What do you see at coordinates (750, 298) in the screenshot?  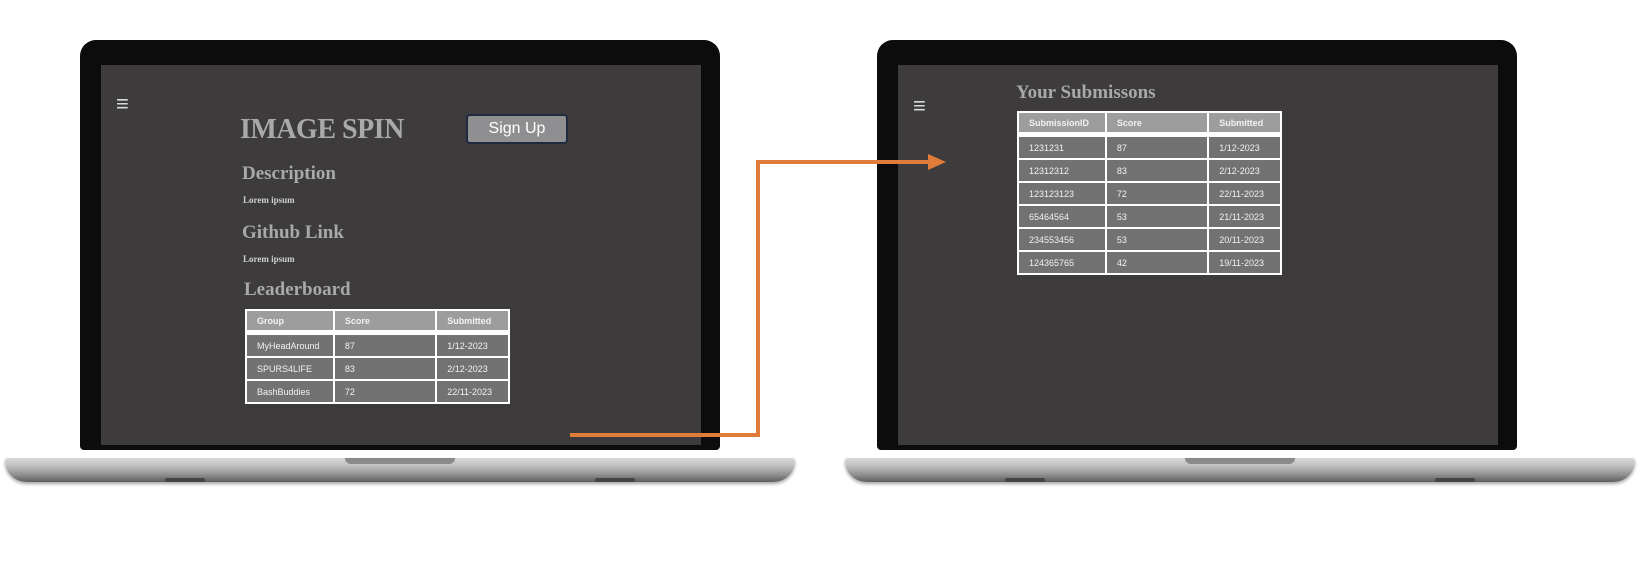 I see `flow-arrow-line` at bounding box center [750, 298].